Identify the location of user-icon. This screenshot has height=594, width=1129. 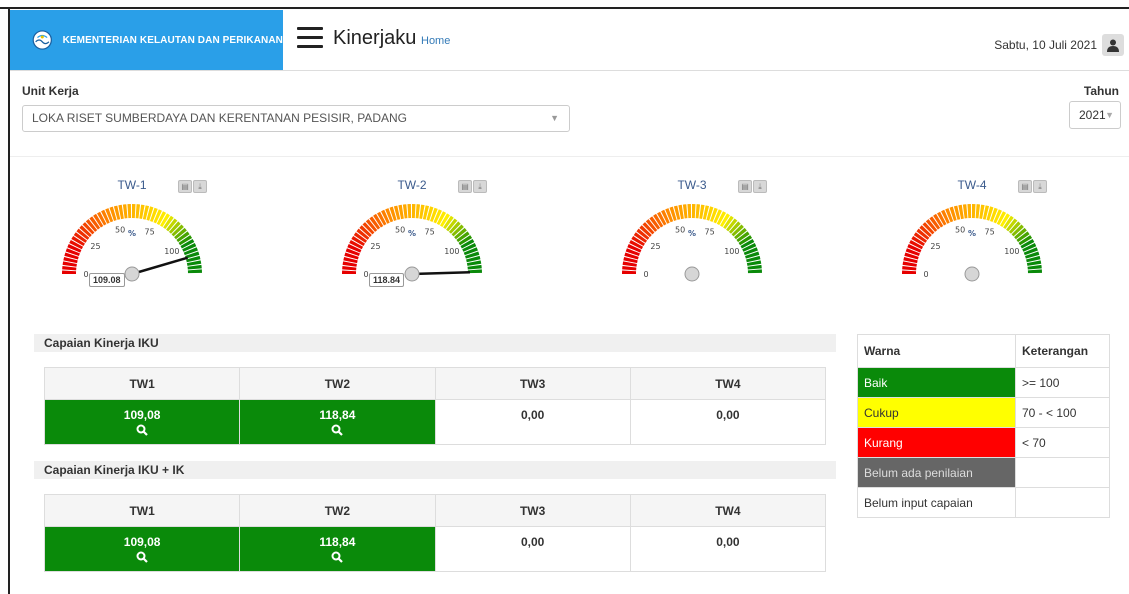
(1113, 45).